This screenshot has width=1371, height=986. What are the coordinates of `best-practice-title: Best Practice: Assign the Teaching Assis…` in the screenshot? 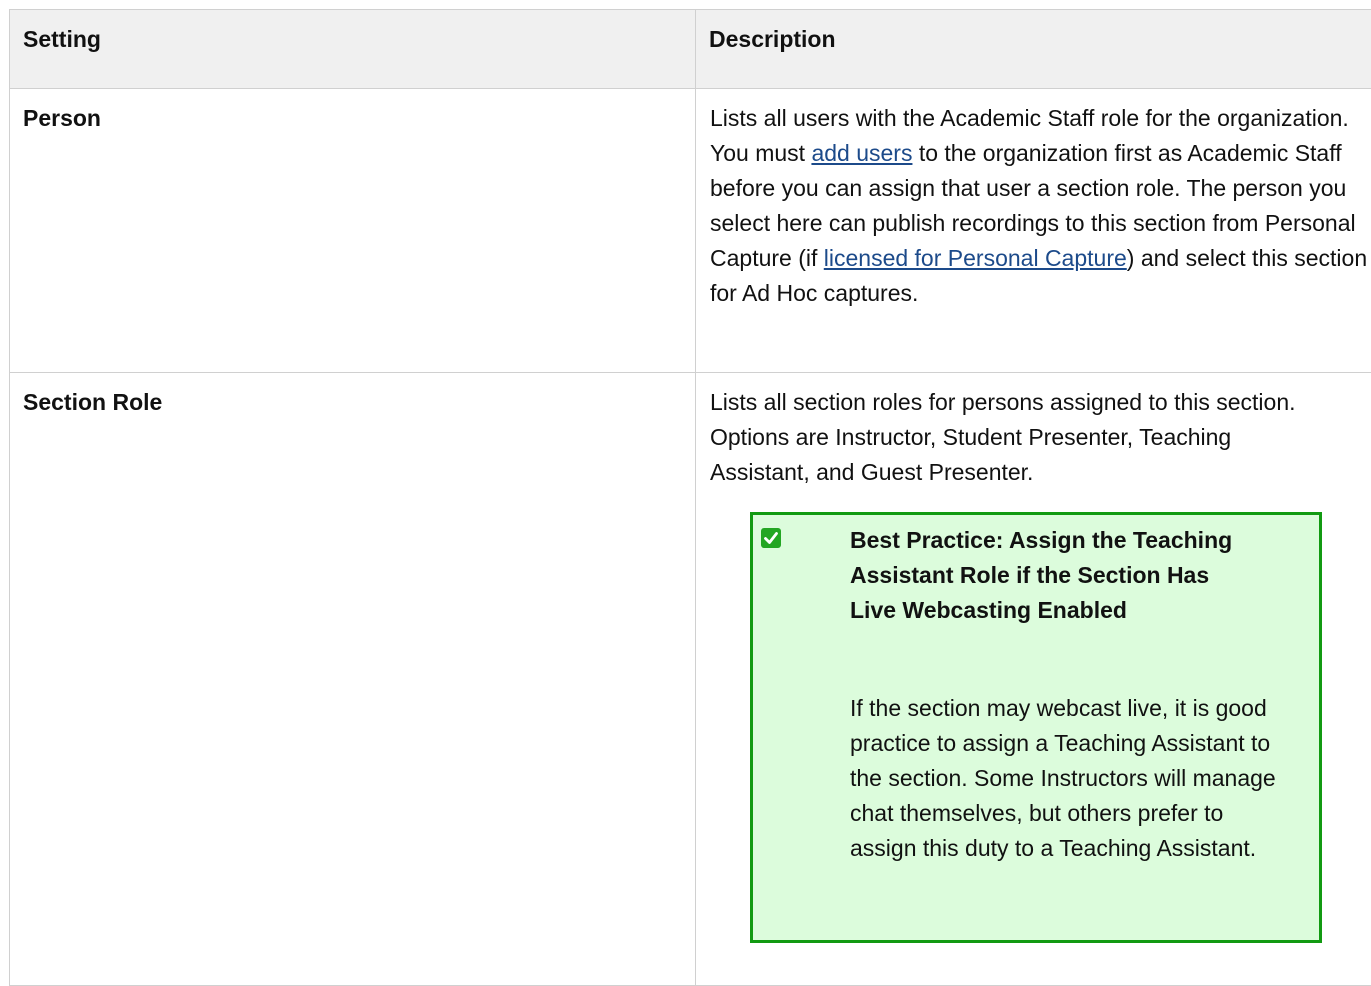 It's located at (1055, 575).